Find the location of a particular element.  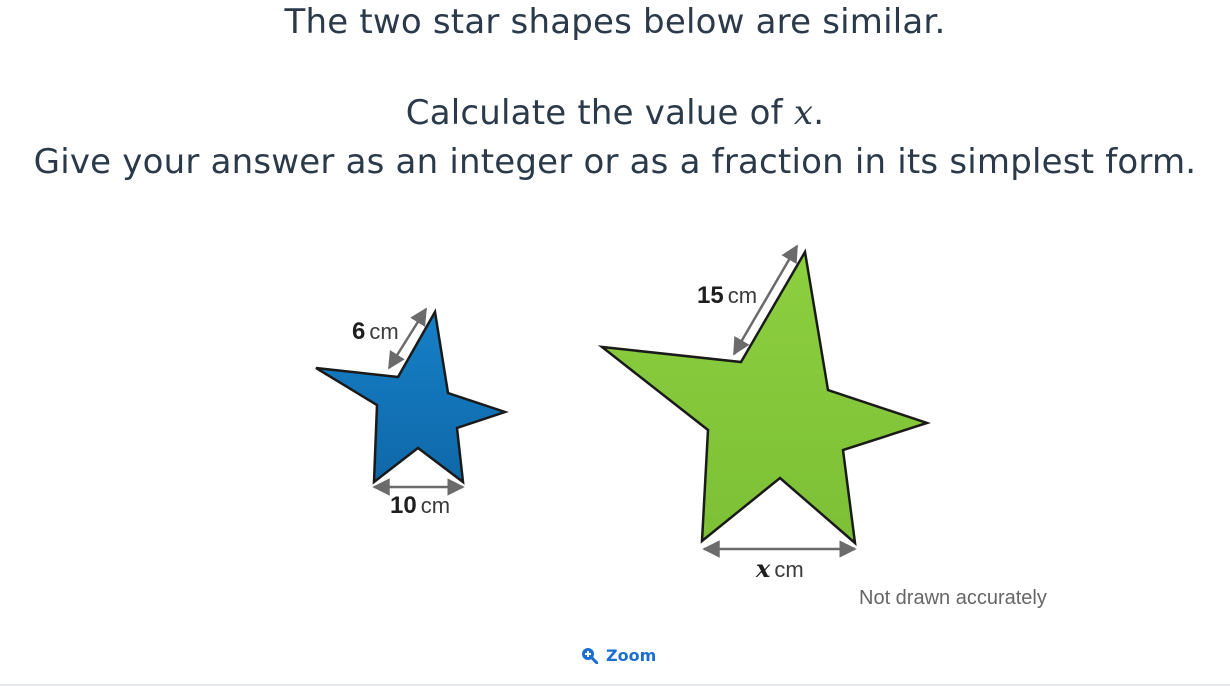

large-star is located at coordinates (764, 397).